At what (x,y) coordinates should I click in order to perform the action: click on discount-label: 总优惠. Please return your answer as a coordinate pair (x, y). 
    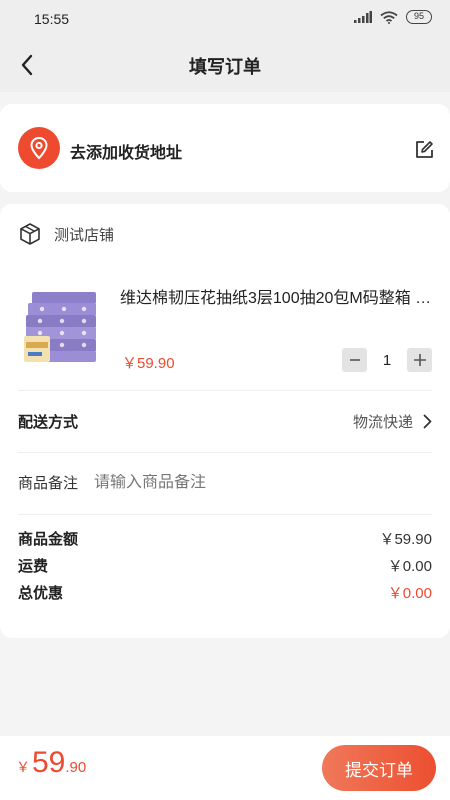
    Looking at the image, I should click on (41, 593).